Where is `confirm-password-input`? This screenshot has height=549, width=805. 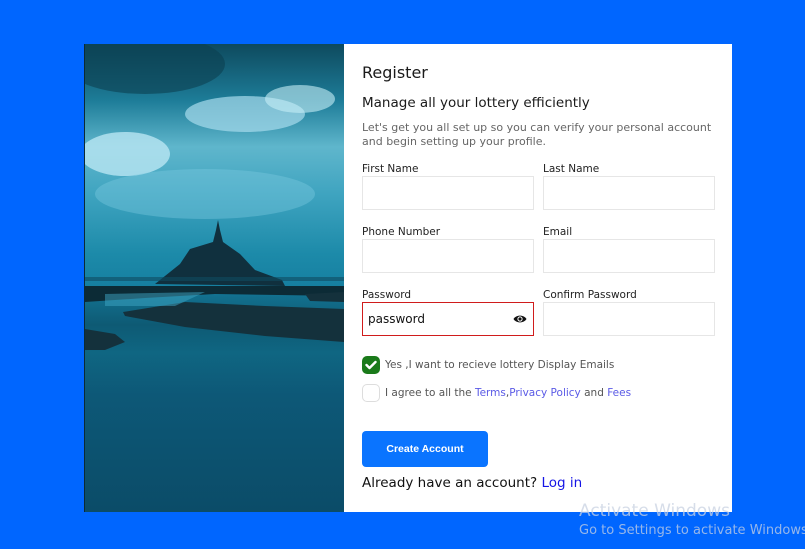
confirm-password-input is located at coordinates (614, 319).